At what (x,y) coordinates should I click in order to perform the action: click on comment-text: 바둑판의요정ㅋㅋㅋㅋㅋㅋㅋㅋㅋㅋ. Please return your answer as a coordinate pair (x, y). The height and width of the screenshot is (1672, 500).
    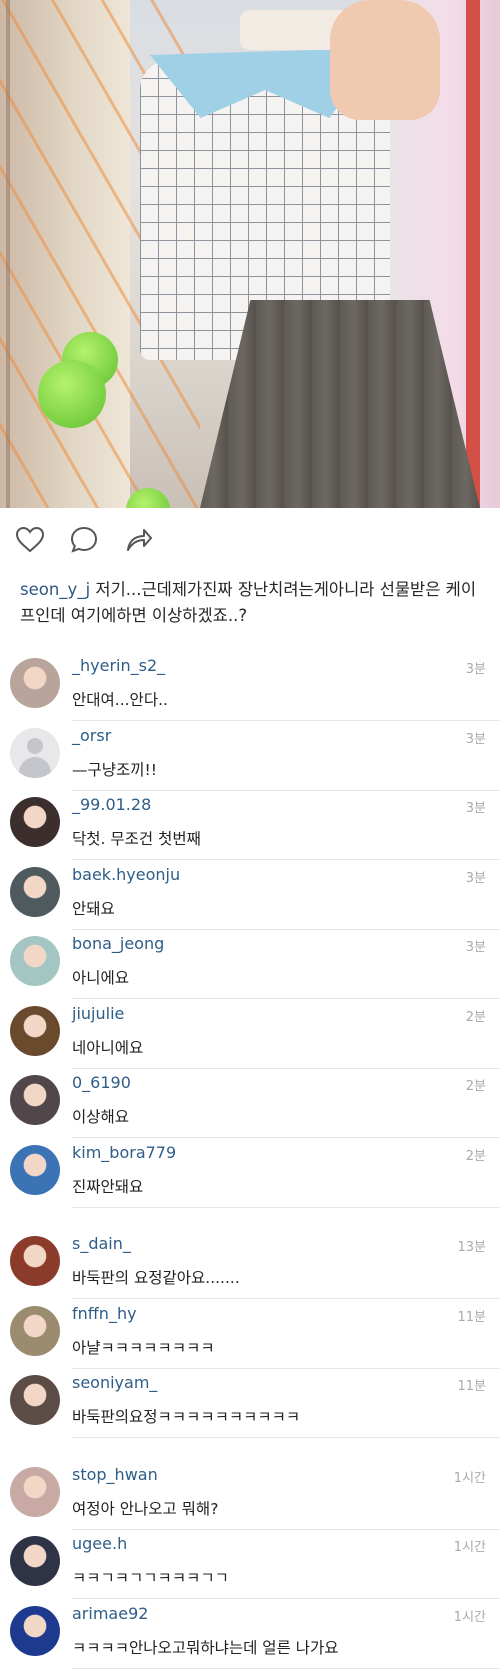
    Looking at the image, I should click on (186, 1417).